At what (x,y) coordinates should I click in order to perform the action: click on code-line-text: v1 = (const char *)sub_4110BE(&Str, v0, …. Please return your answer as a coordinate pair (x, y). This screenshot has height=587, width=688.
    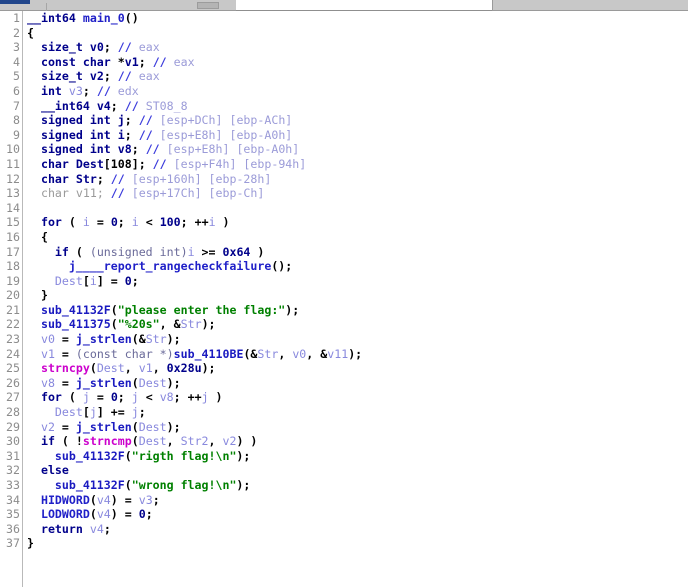
    Looking at the image, I should click on (192, 354).